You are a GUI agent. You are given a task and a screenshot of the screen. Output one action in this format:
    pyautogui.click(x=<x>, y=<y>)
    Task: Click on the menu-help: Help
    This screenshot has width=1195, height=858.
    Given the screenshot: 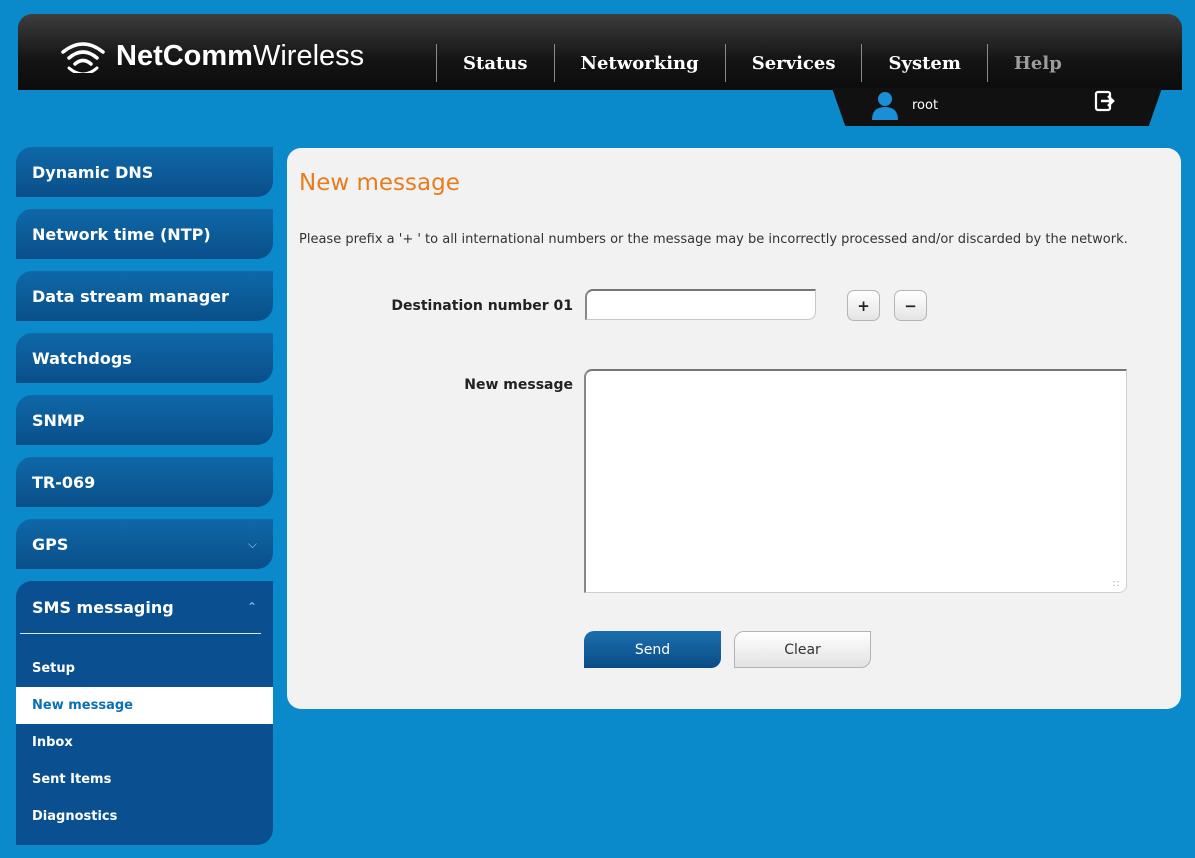 What is the action you would take?
    pyautogui.click(x=1038, y=63)
    